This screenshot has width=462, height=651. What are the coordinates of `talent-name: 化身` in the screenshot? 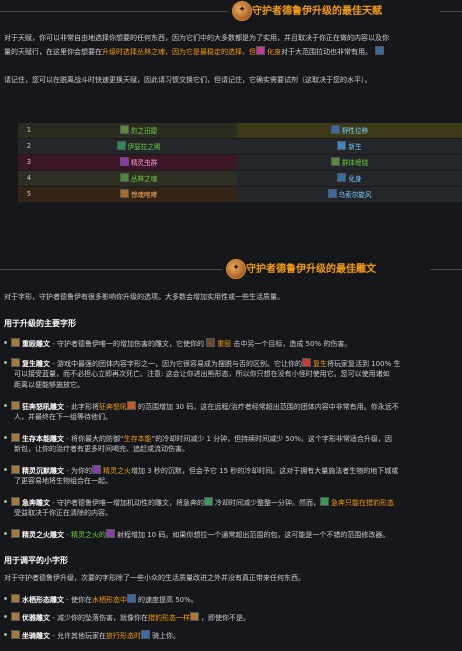 It's located at (354, 179).